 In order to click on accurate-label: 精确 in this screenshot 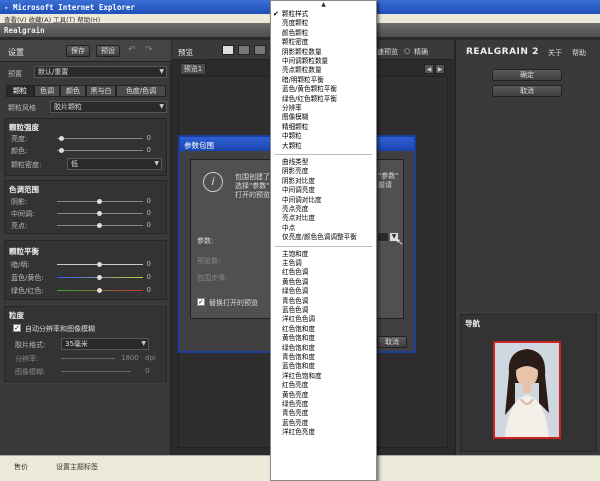, I will do `click(421, 52)`.